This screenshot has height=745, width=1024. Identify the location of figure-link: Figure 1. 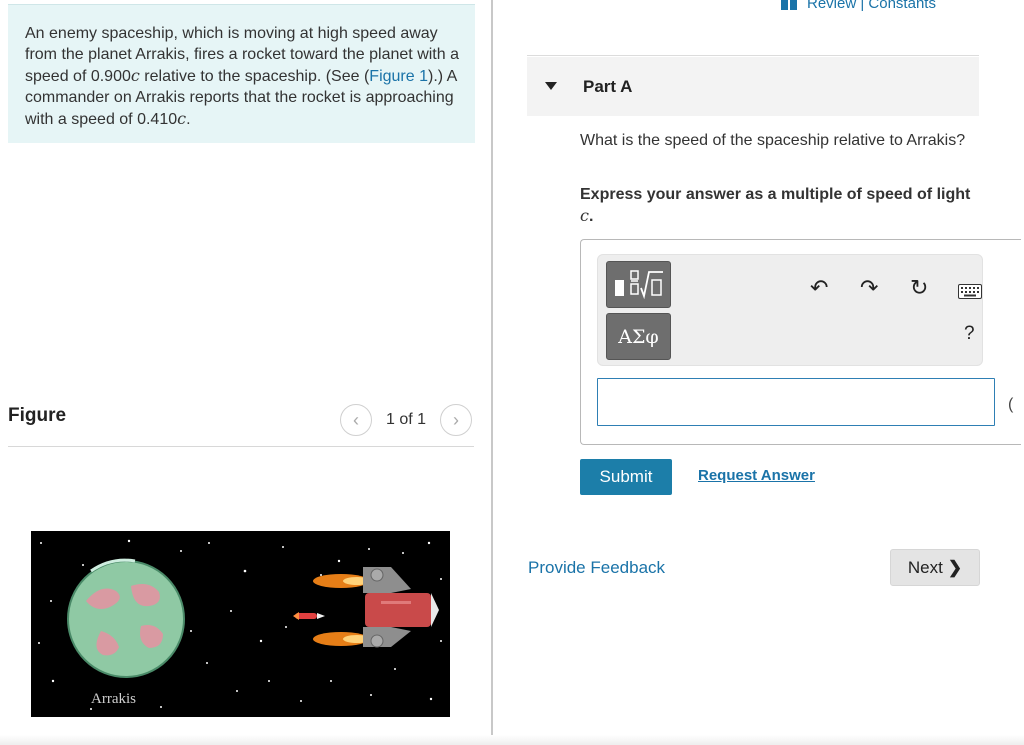
(398, 76).